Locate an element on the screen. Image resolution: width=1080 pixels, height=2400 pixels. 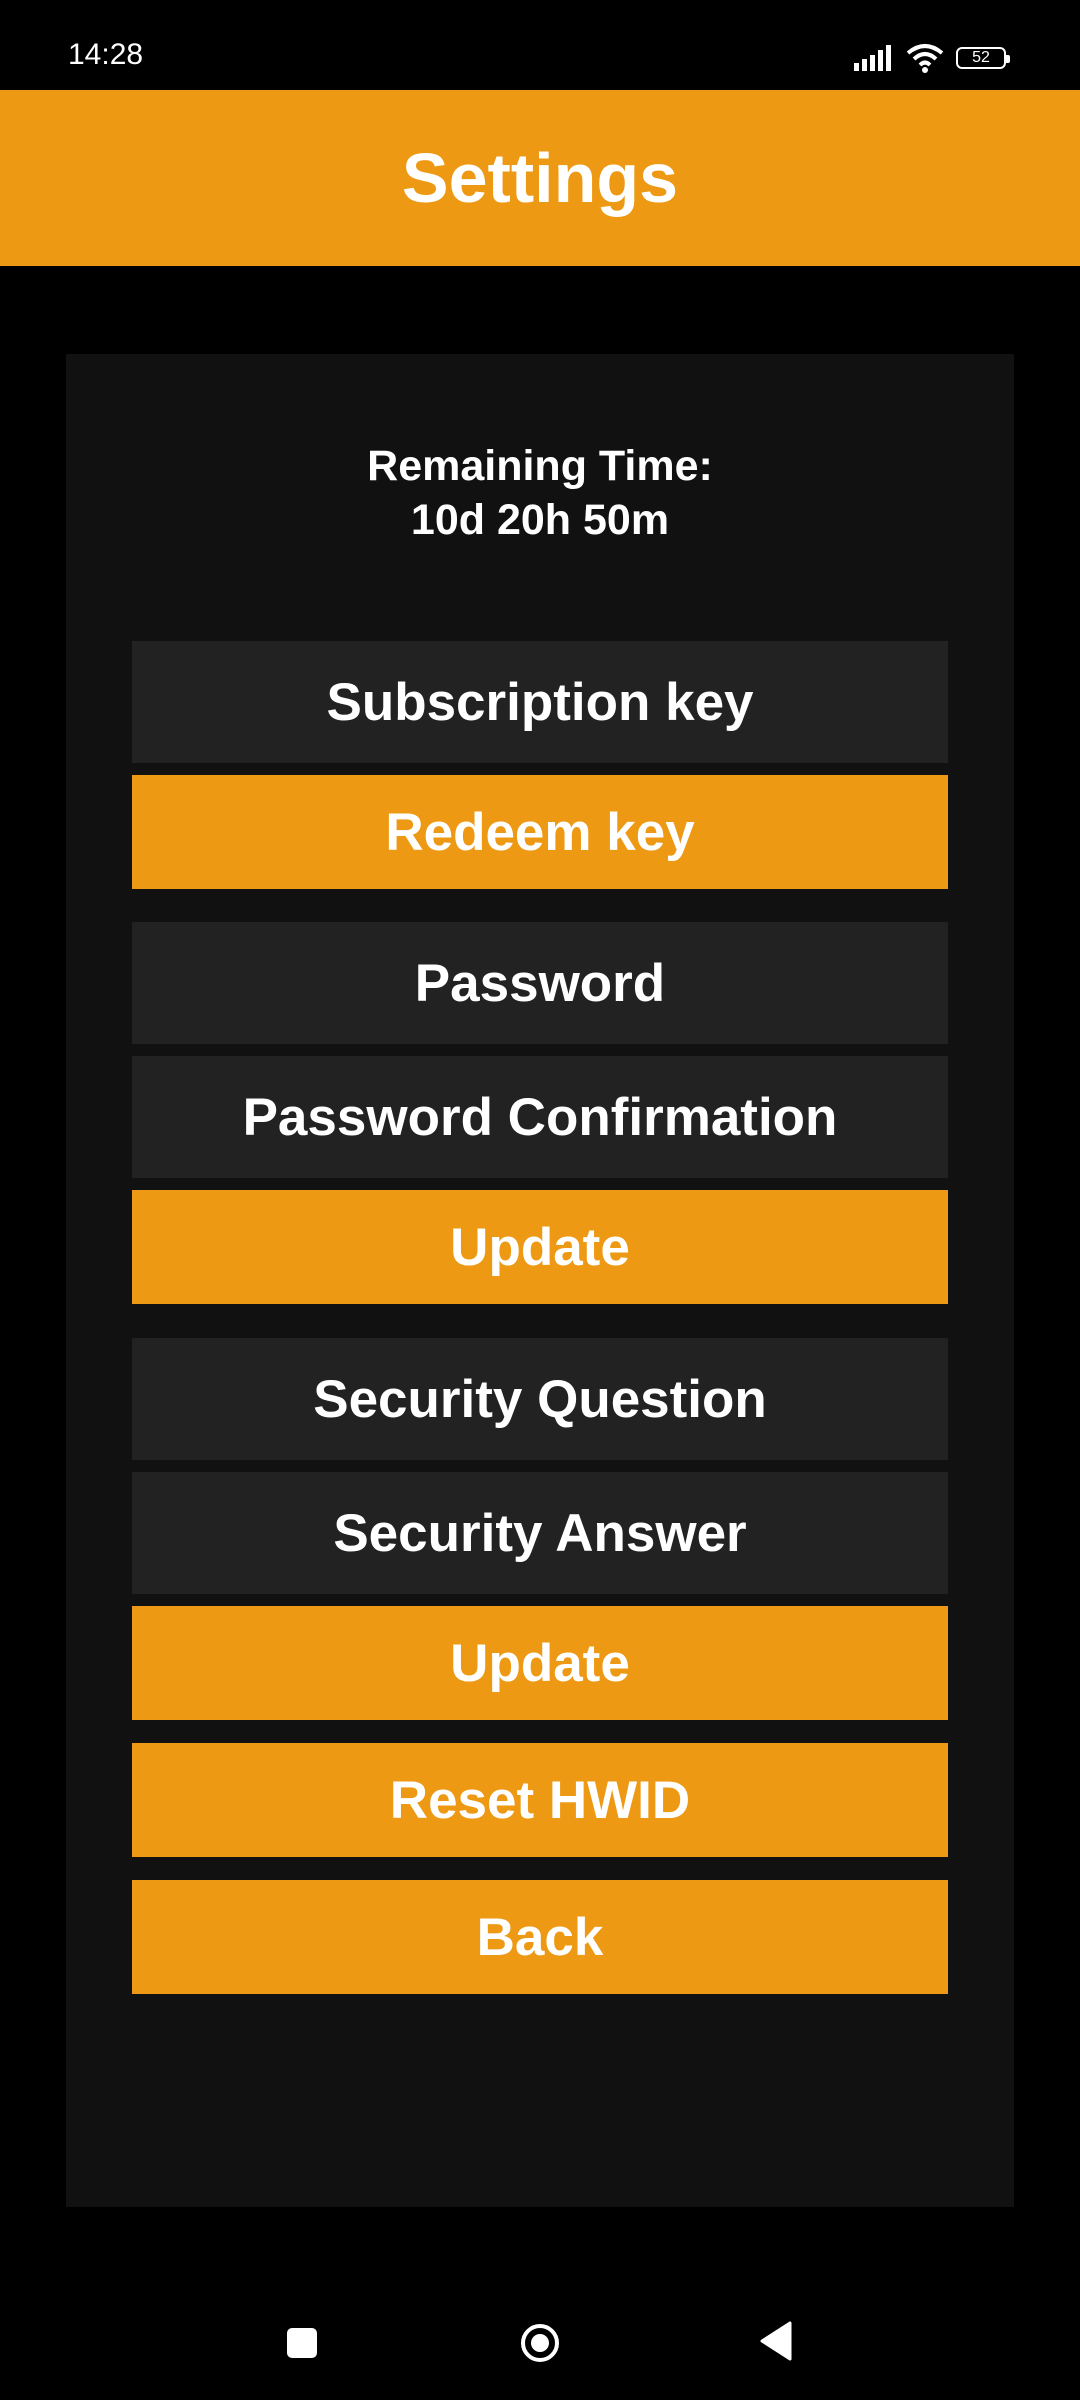
subscription-key-field: Subscription key is located at coordinates (540, 702).